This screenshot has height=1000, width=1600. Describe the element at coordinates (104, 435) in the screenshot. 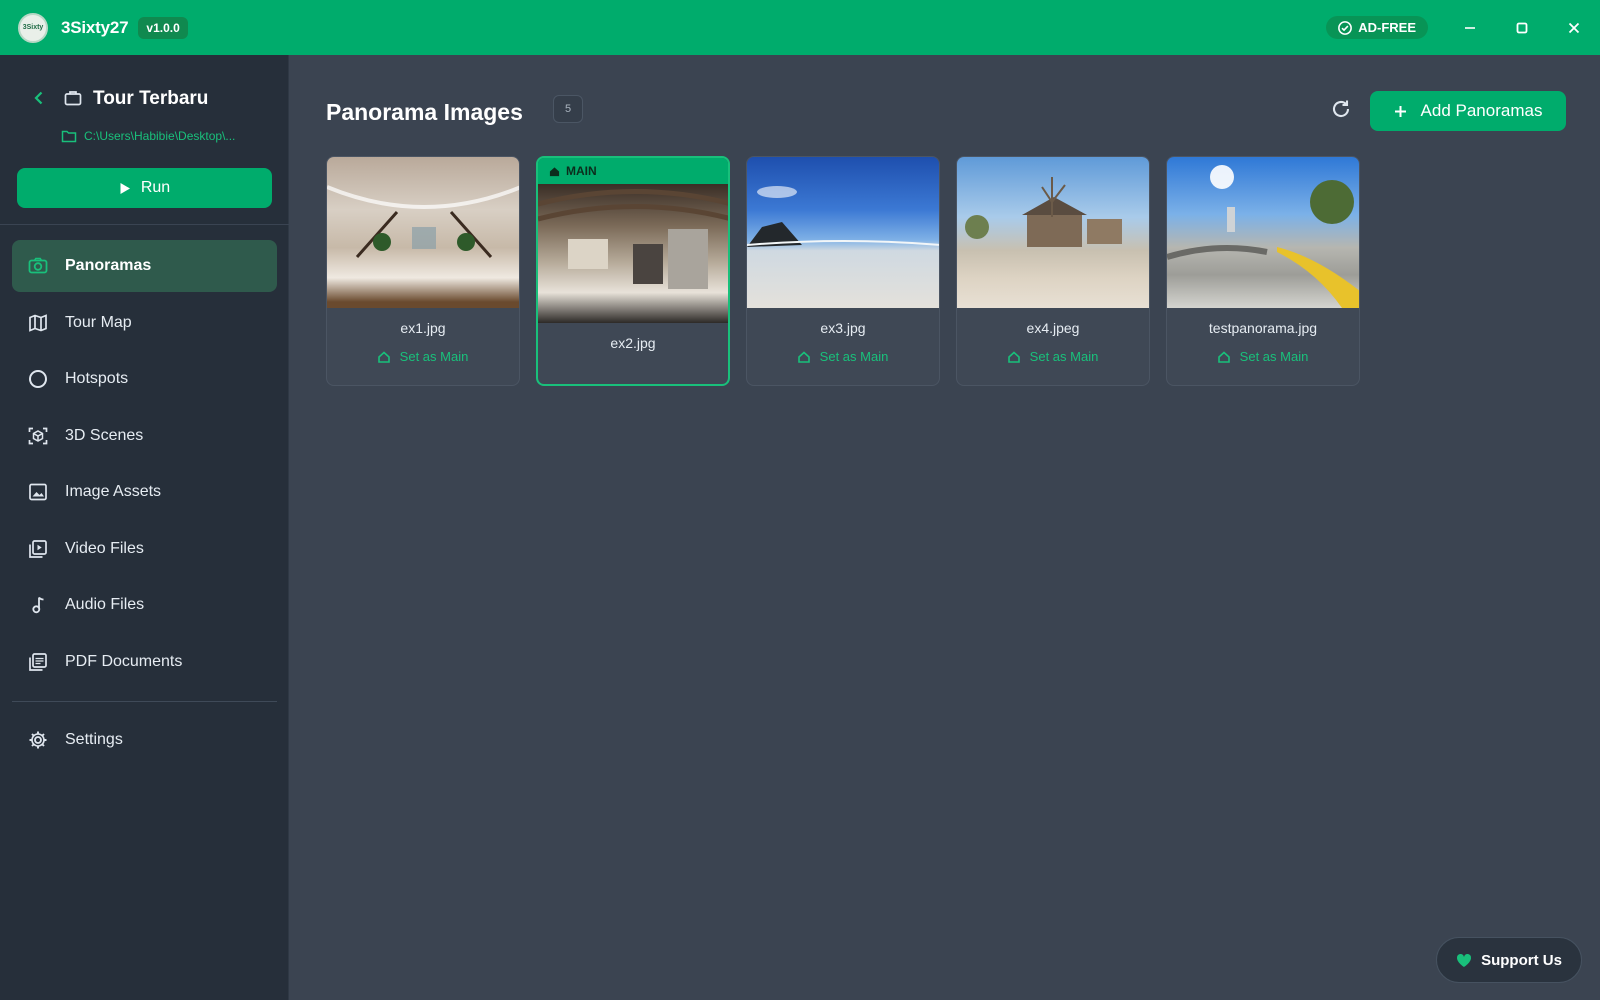

I see `sidebar-item-label: 3D Scenes` at that location.